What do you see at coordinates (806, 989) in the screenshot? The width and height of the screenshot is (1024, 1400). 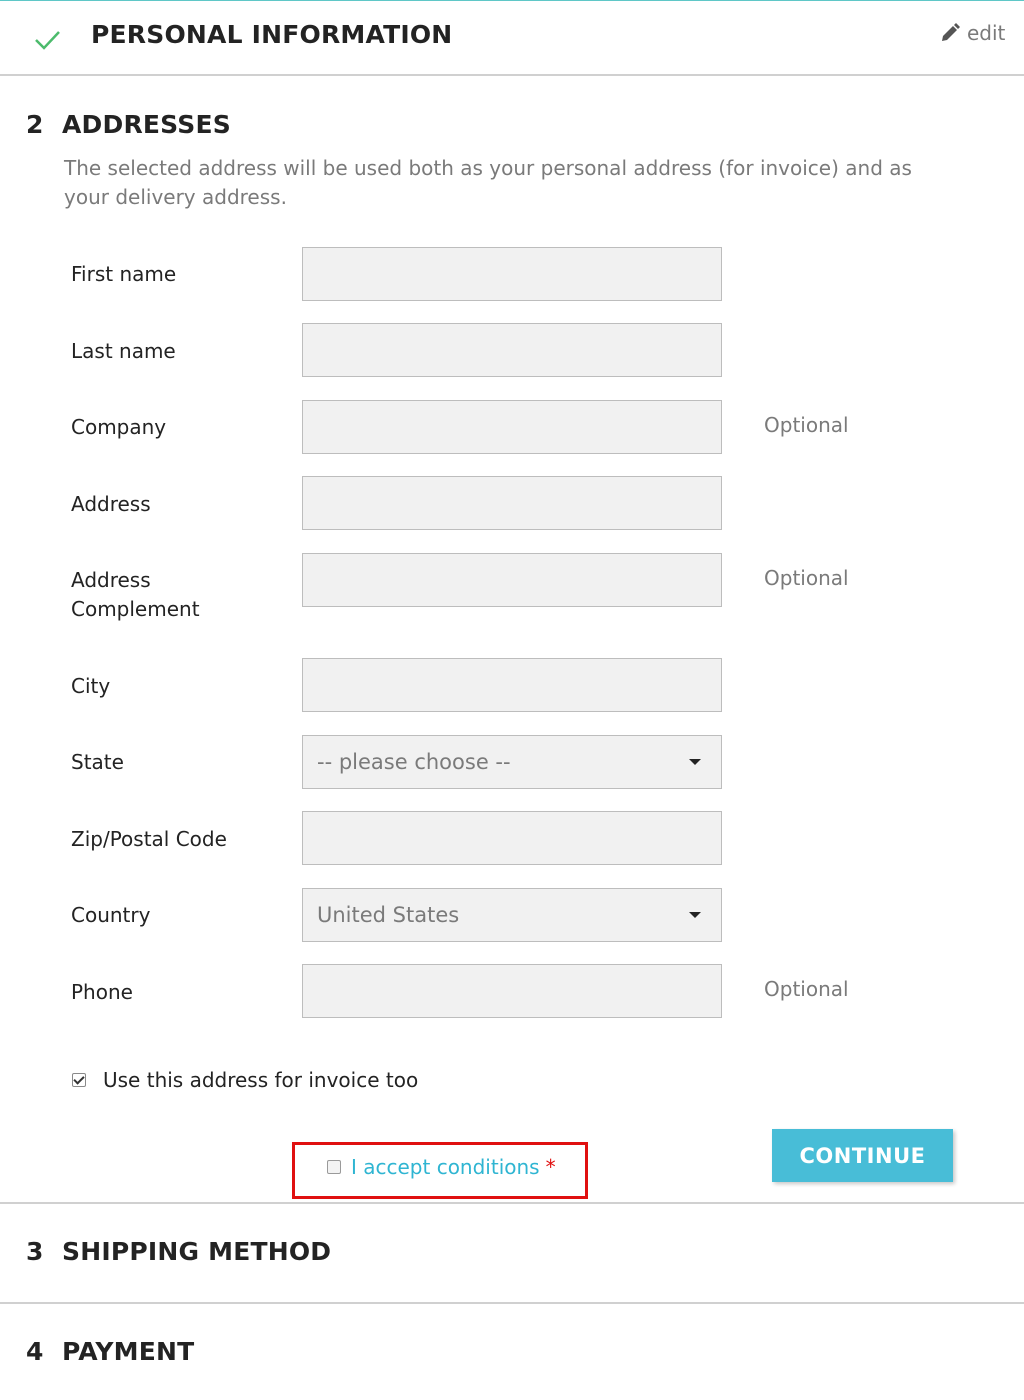 I see `phone-optional-hint: Optional` at bounding box center [806, 989].